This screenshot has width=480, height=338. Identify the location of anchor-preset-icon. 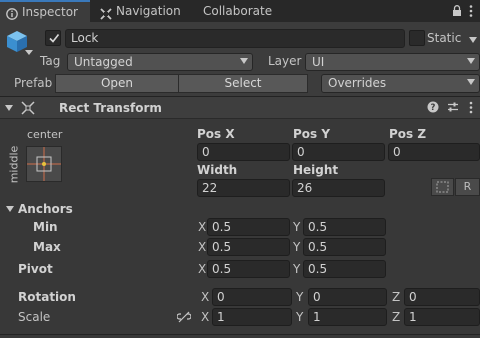
(44, 164).